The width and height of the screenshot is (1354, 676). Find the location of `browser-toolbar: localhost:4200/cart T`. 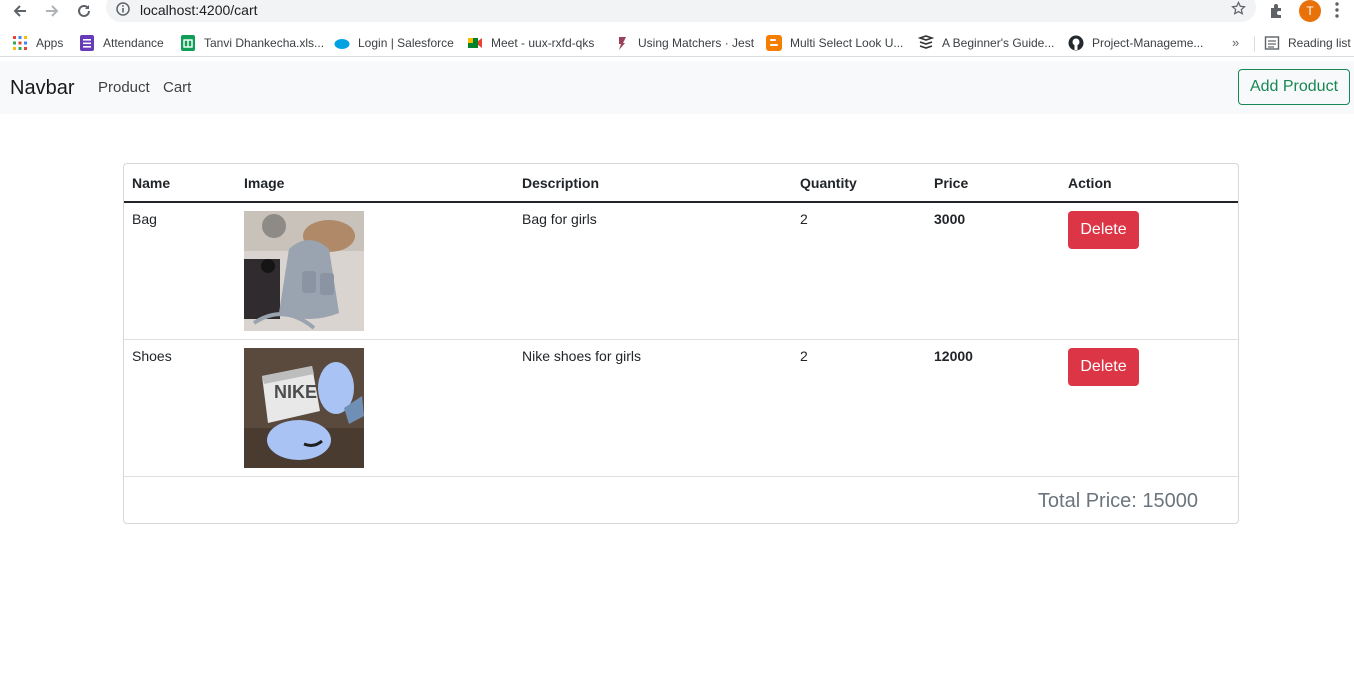

browser-toolbar: localhost:4200/cart T is located at coordinates (677, 11).